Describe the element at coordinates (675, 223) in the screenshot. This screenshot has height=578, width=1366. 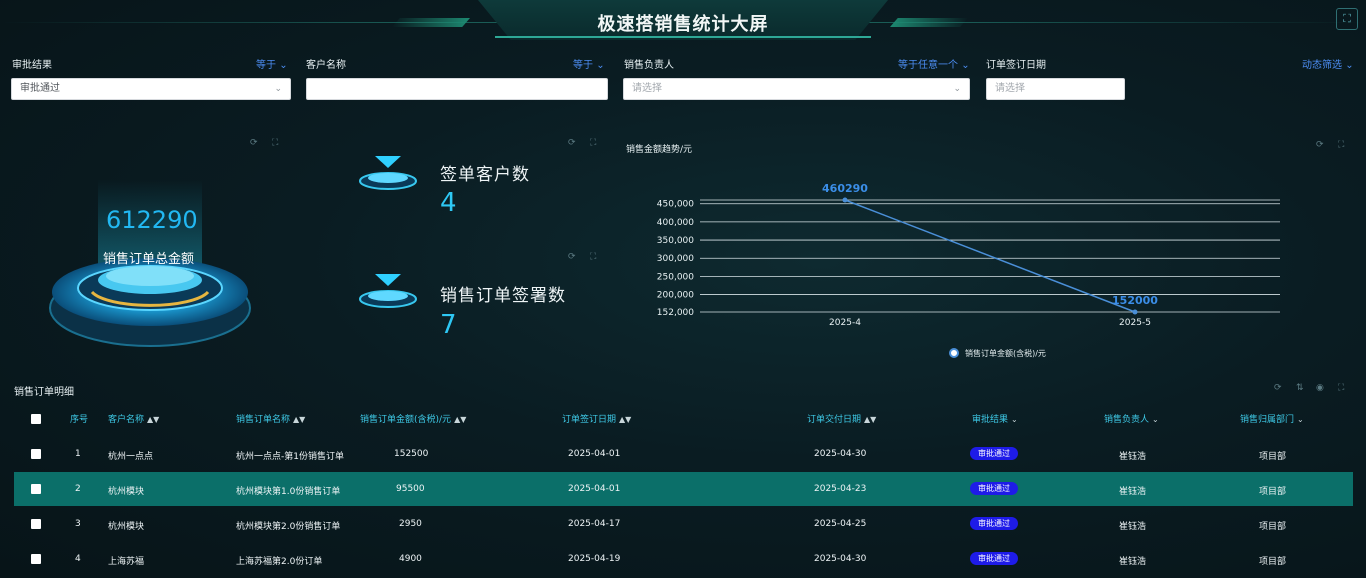
I see `y-tick-label: 400,000` at that location.